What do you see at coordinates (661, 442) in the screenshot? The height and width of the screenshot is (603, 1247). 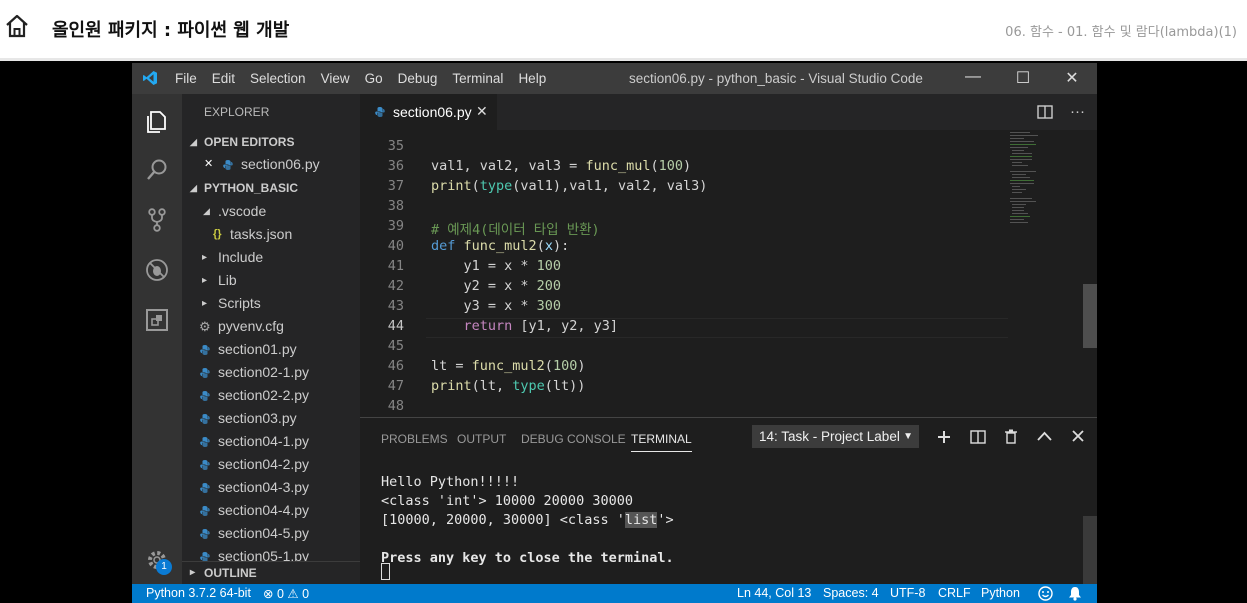 I see `tab-terminal: TERMINAL` at bounding box center [661, 442].